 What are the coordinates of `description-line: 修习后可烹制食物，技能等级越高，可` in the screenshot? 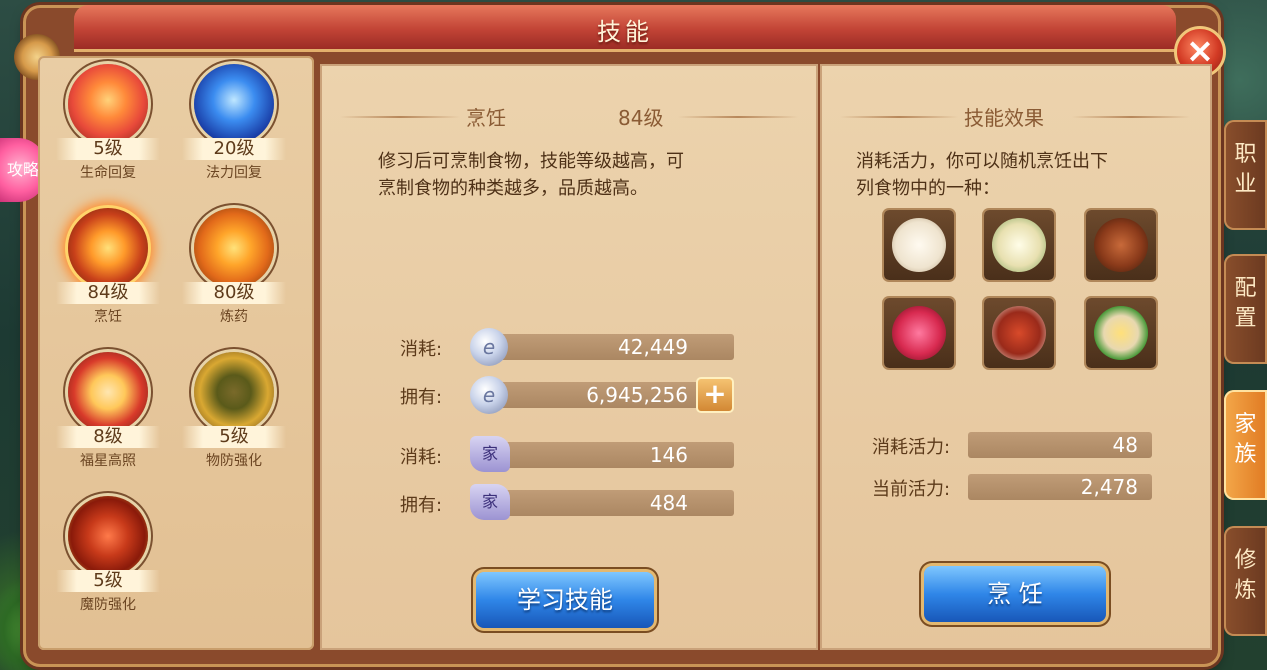 It's located at (531, 161).